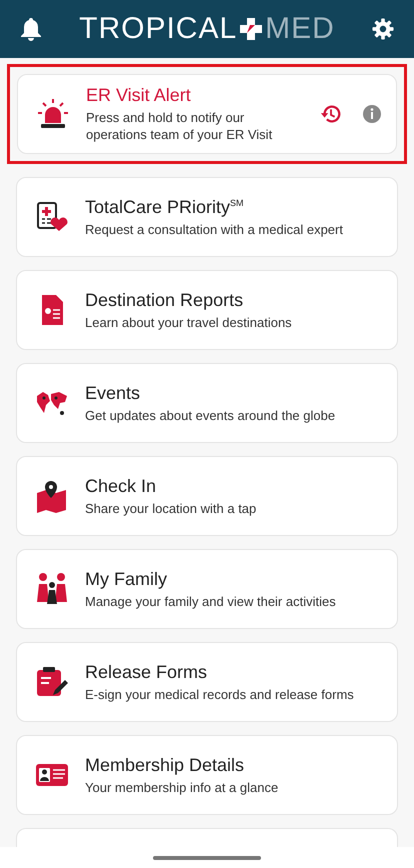 This screenshot has width=414, height=868. Describe the element at coordinates (121, 486) in the screenshot. I see `card-title: Check In` at that location.